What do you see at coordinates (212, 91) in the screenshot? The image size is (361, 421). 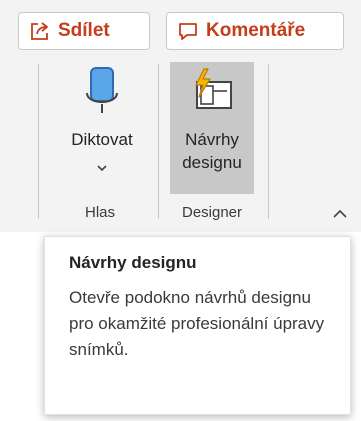 I see `design-ideas-icon` at bounding box center [212, 91].